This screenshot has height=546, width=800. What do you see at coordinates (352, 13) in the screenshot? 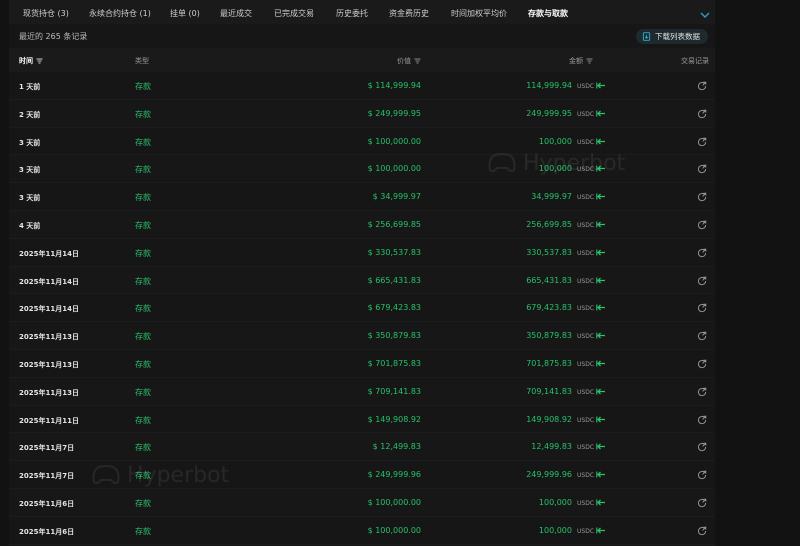
I see `tab-order-history: 历史委托` at bounding box center [352, 13].